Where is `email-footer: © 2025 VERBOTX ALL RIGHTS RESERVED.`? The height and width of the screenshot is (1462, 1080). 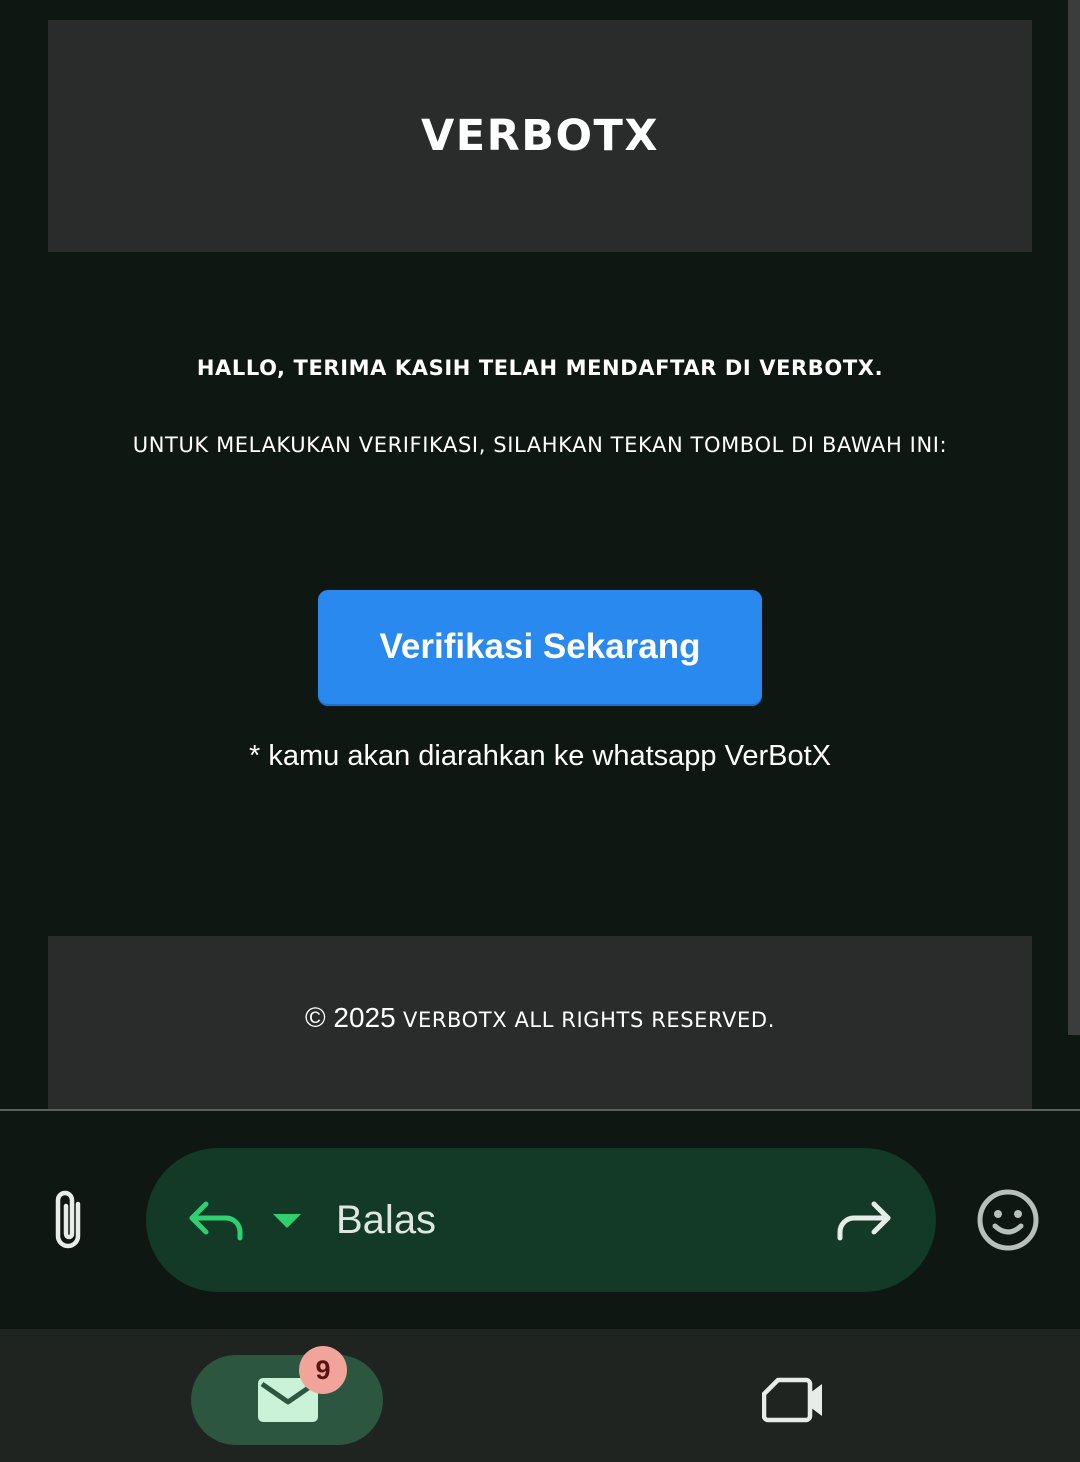
email-footer: © 2025 VERBOTX ALL RIGHTS RESERVED. is located at coordinates (540, 1023).